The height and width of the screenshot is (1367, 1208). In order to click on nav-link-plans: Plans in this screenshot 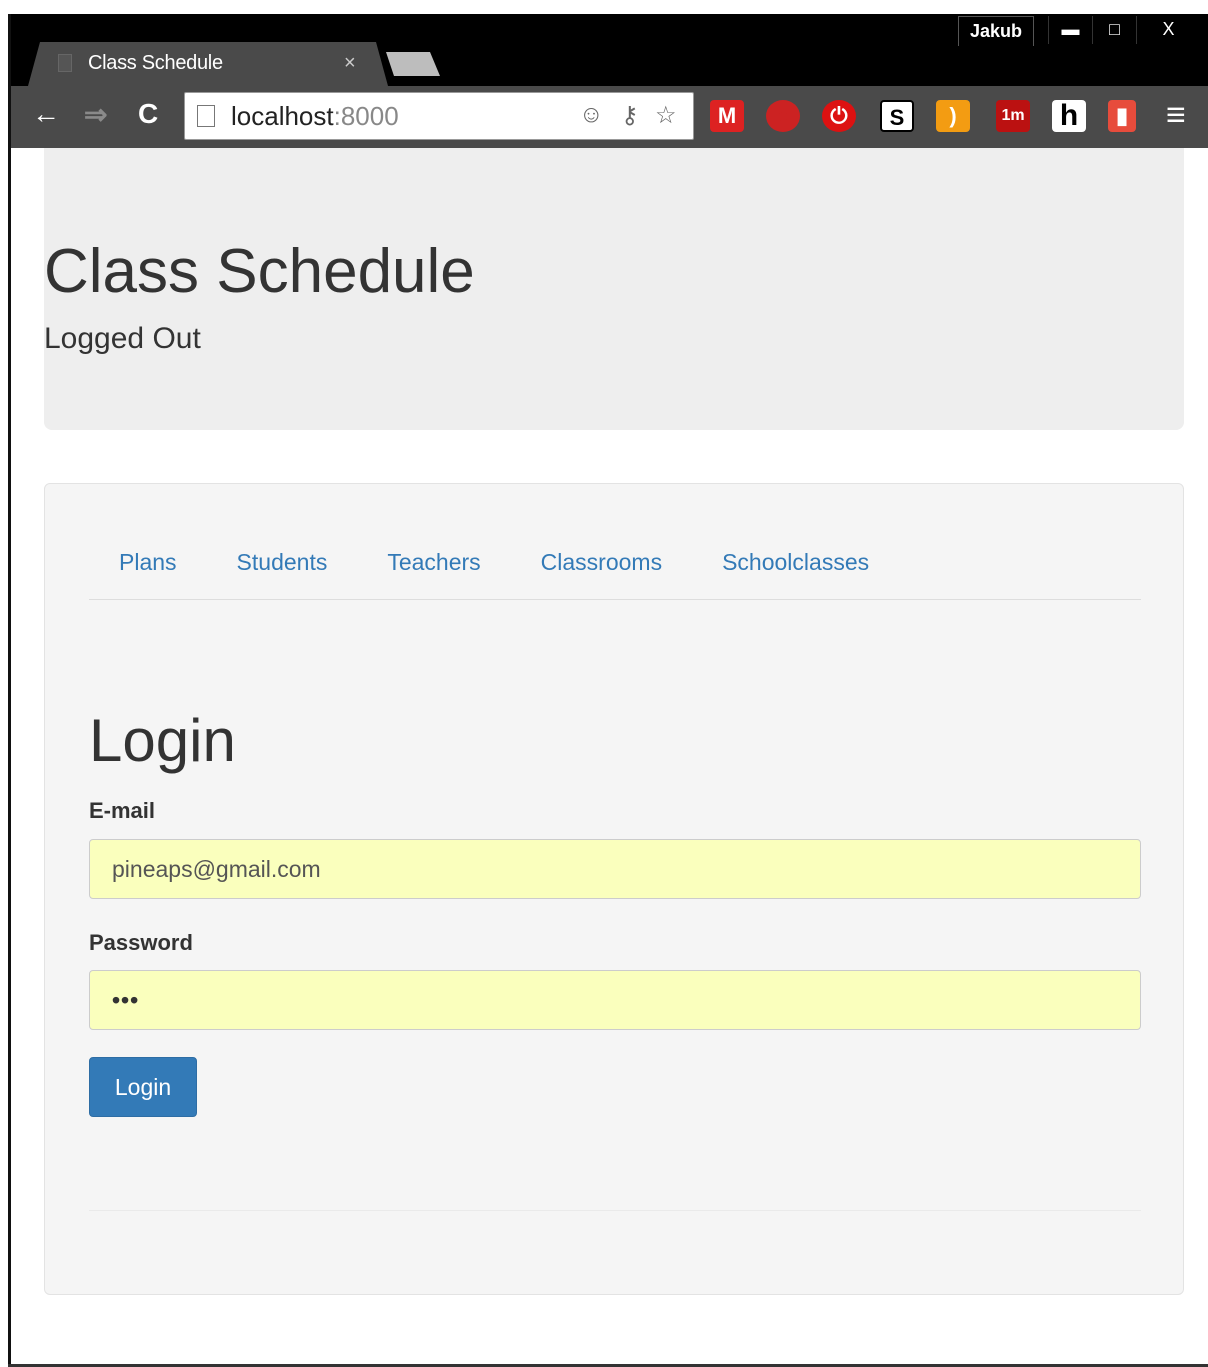, I will do `click(148, 567)`.